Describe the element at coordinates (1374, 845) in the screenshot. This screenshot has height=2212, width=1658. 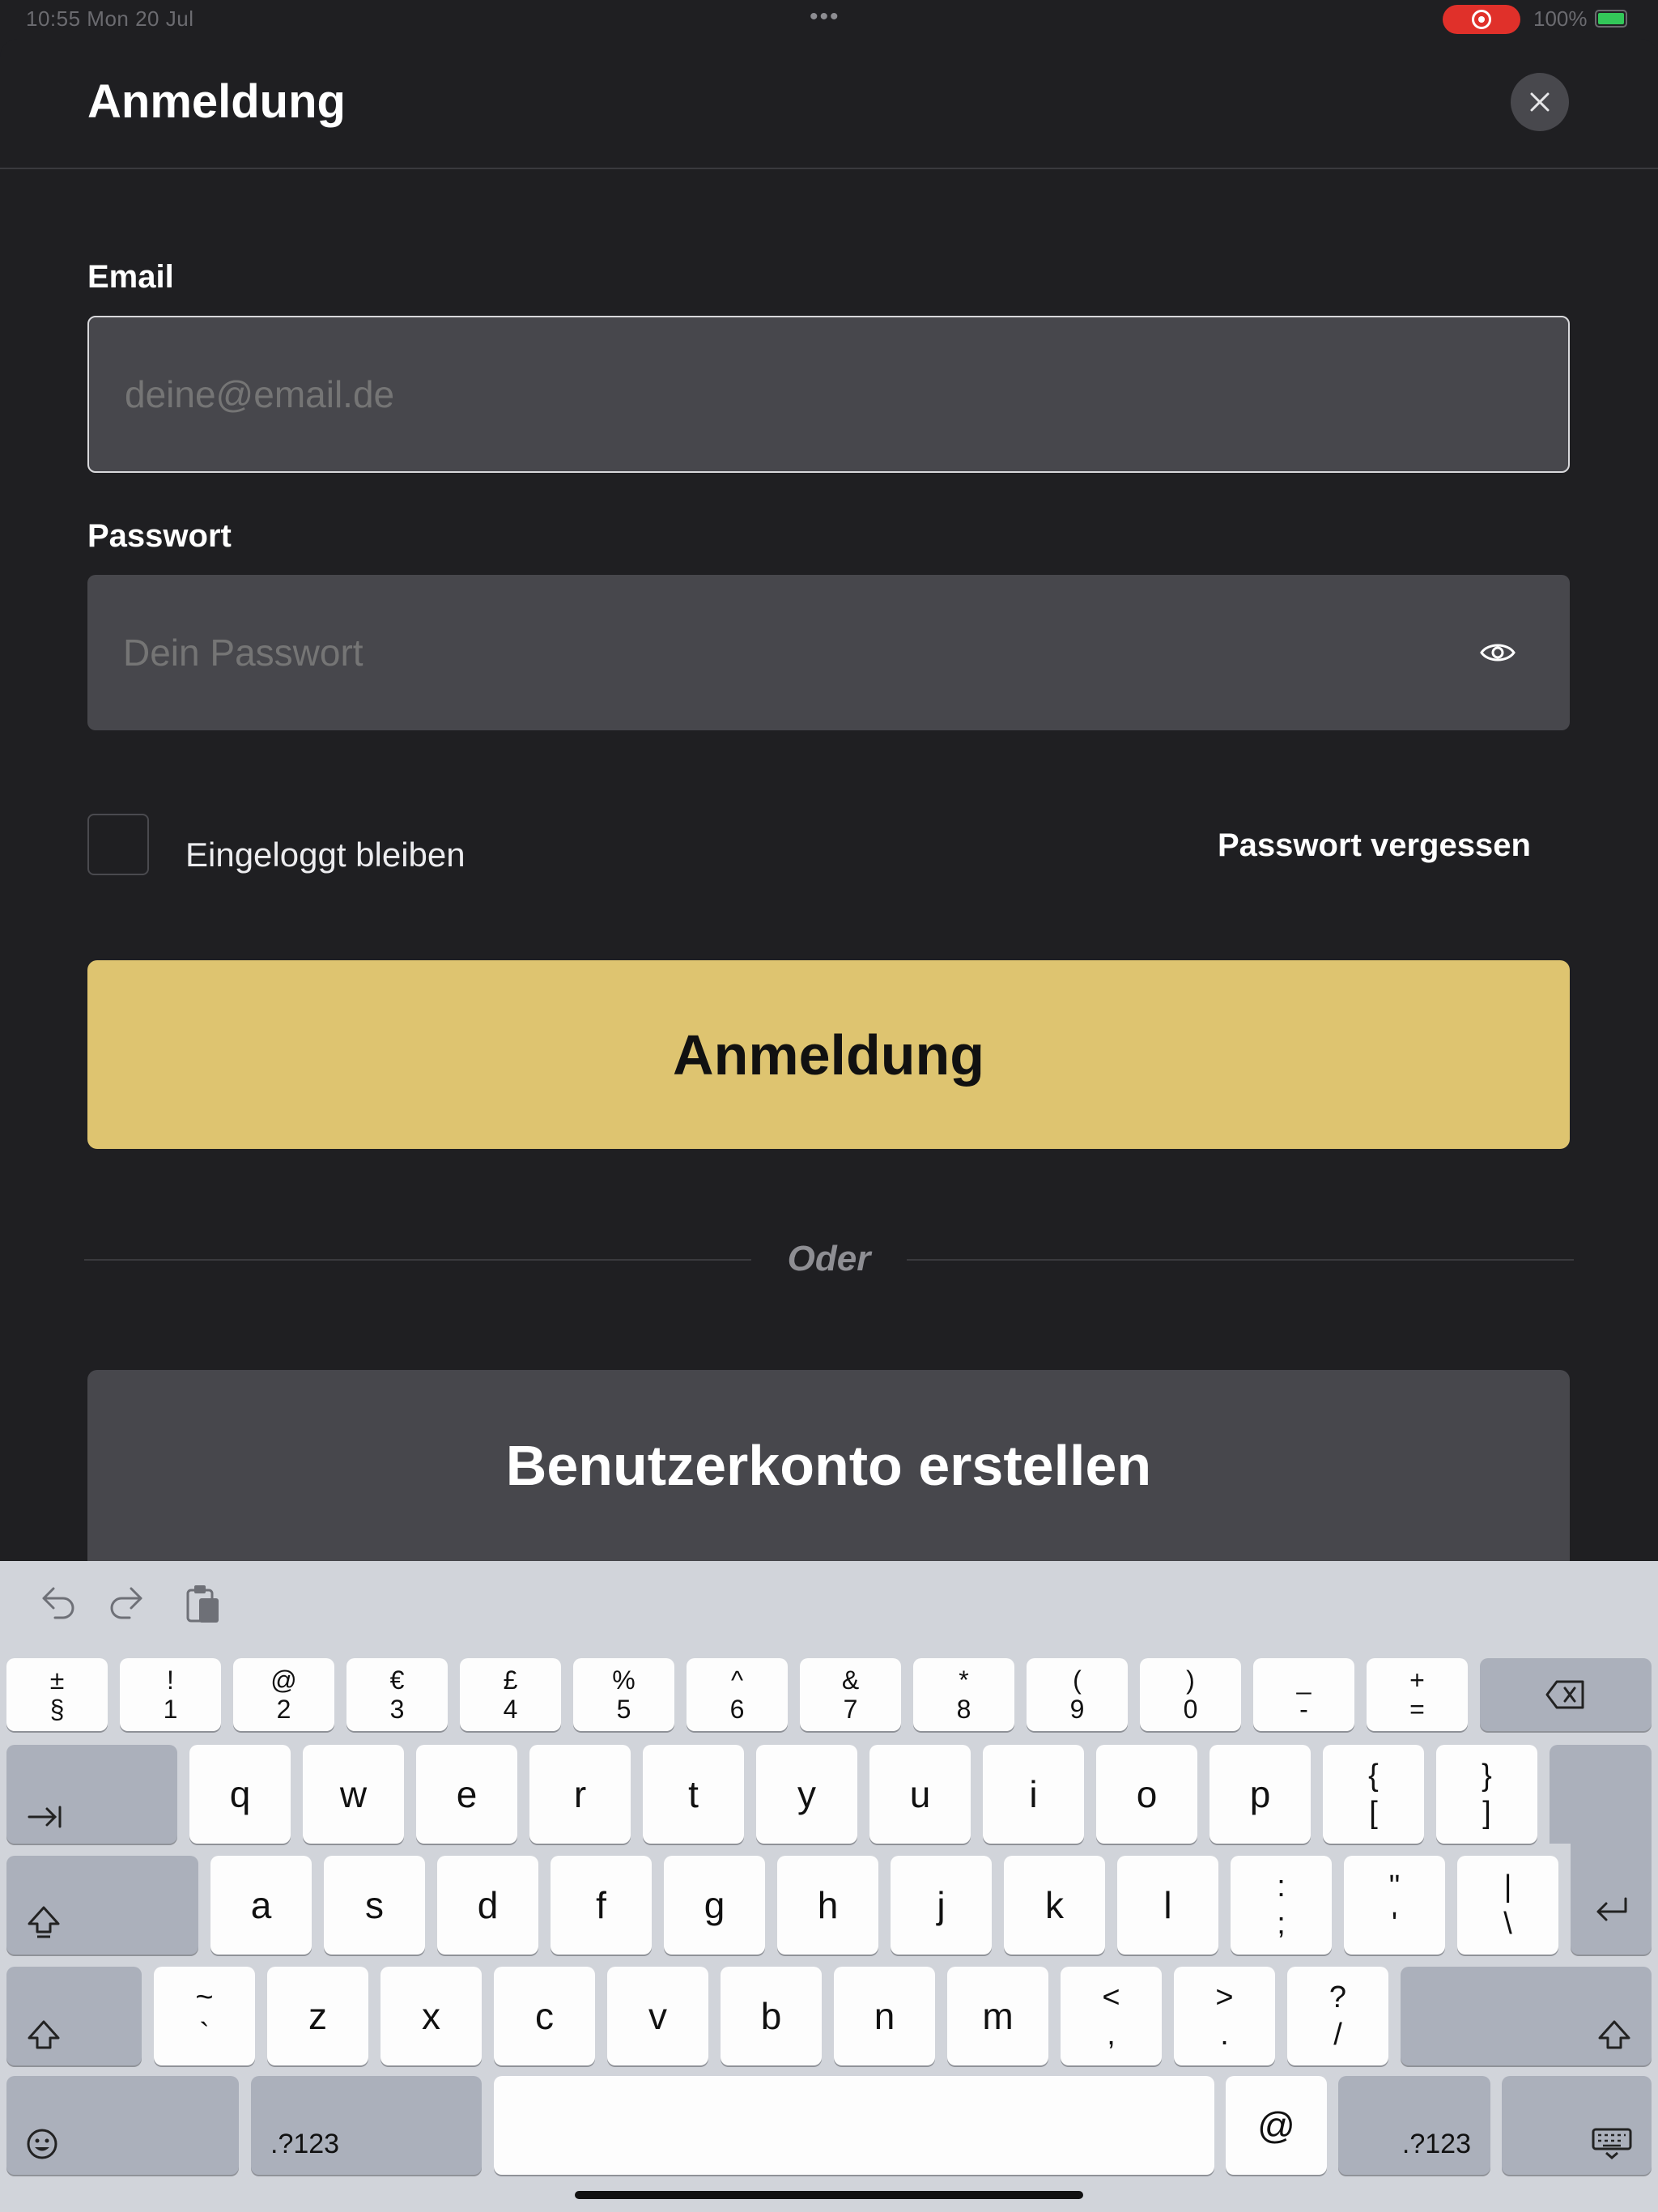
I see `forgot-password-link: Passwort vergessen` at that location.